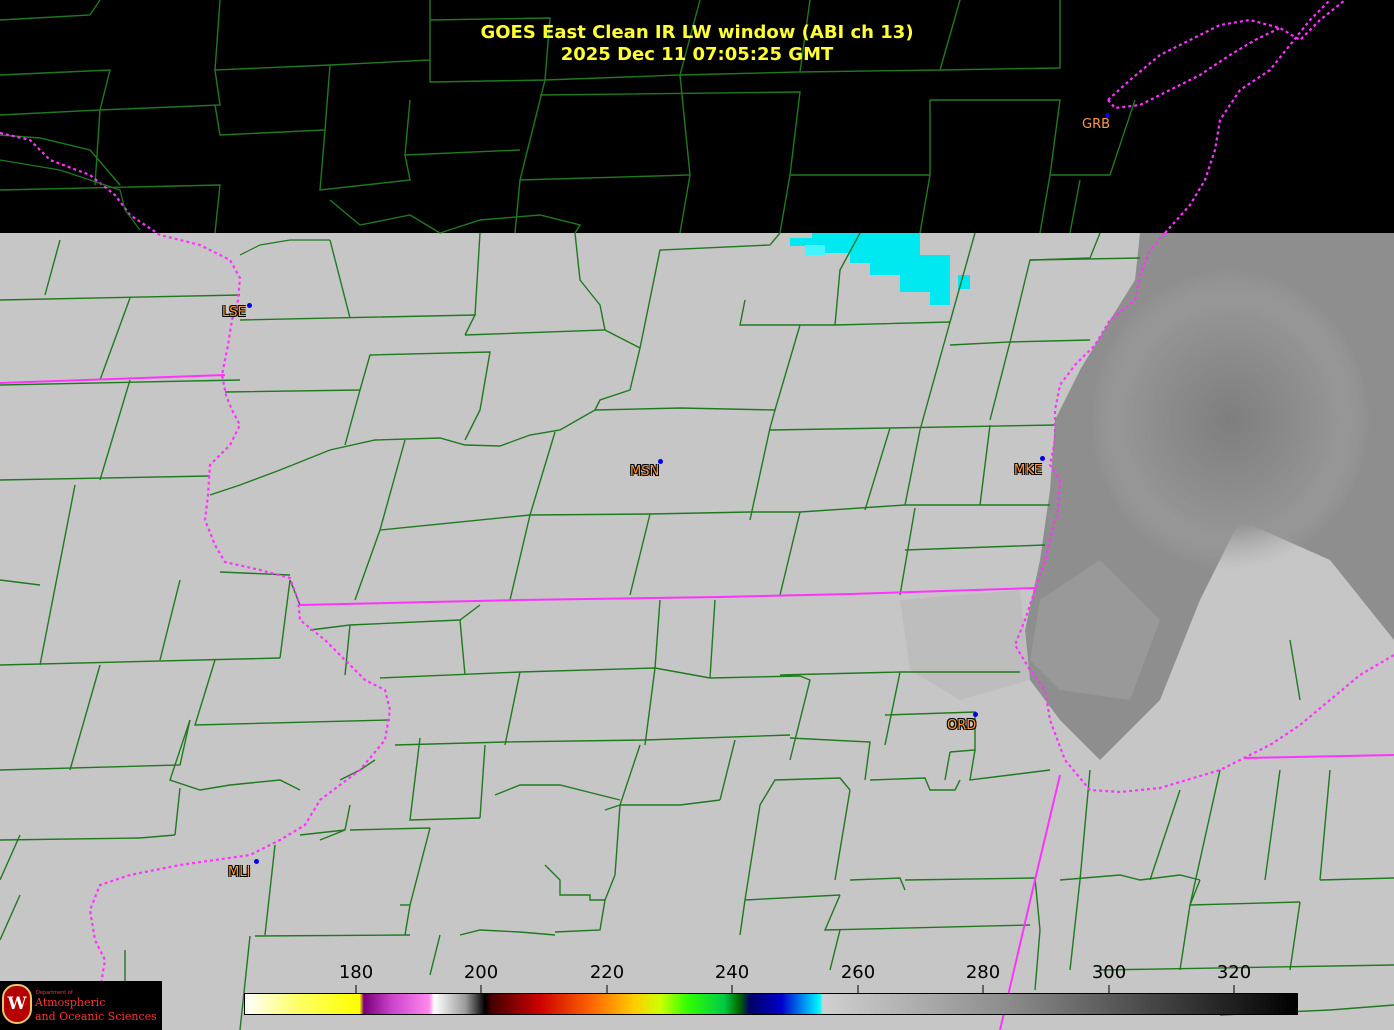 The image size is (1394, 1030). What do you see at coordinates (645, 471) in the screenshot?
I see `city-label-msn: MSN` at bounding box center [645, 471].